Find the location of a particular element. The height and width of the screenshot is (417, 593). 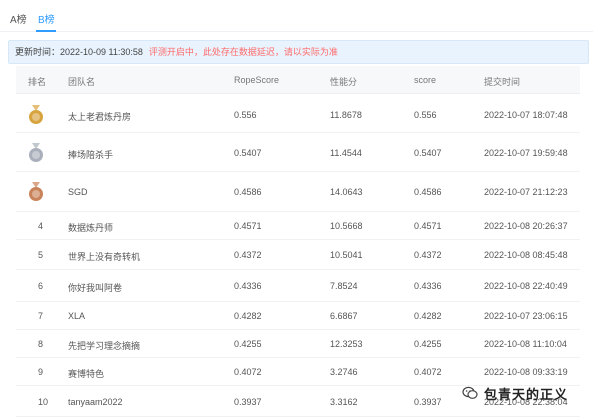

performance-value: 6.6867 is located at coordinates (344, 316).